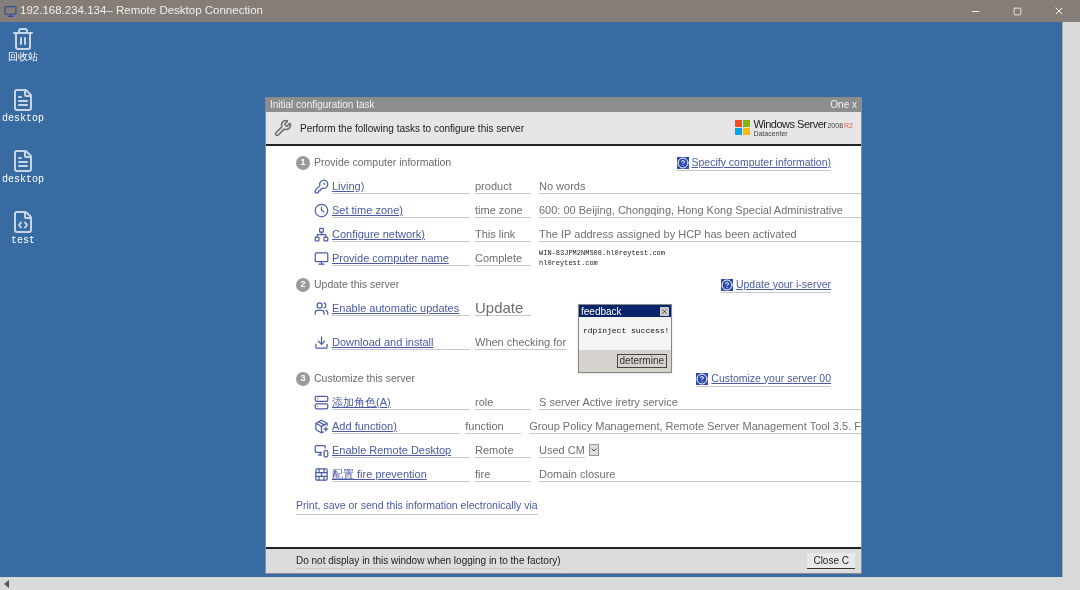 This screenshot has height=590, width=1080. What do you see at coordinates (771, 378) in the screenshot?
I see `help-link: Customize your server 00` at bounding box center [771, 378].